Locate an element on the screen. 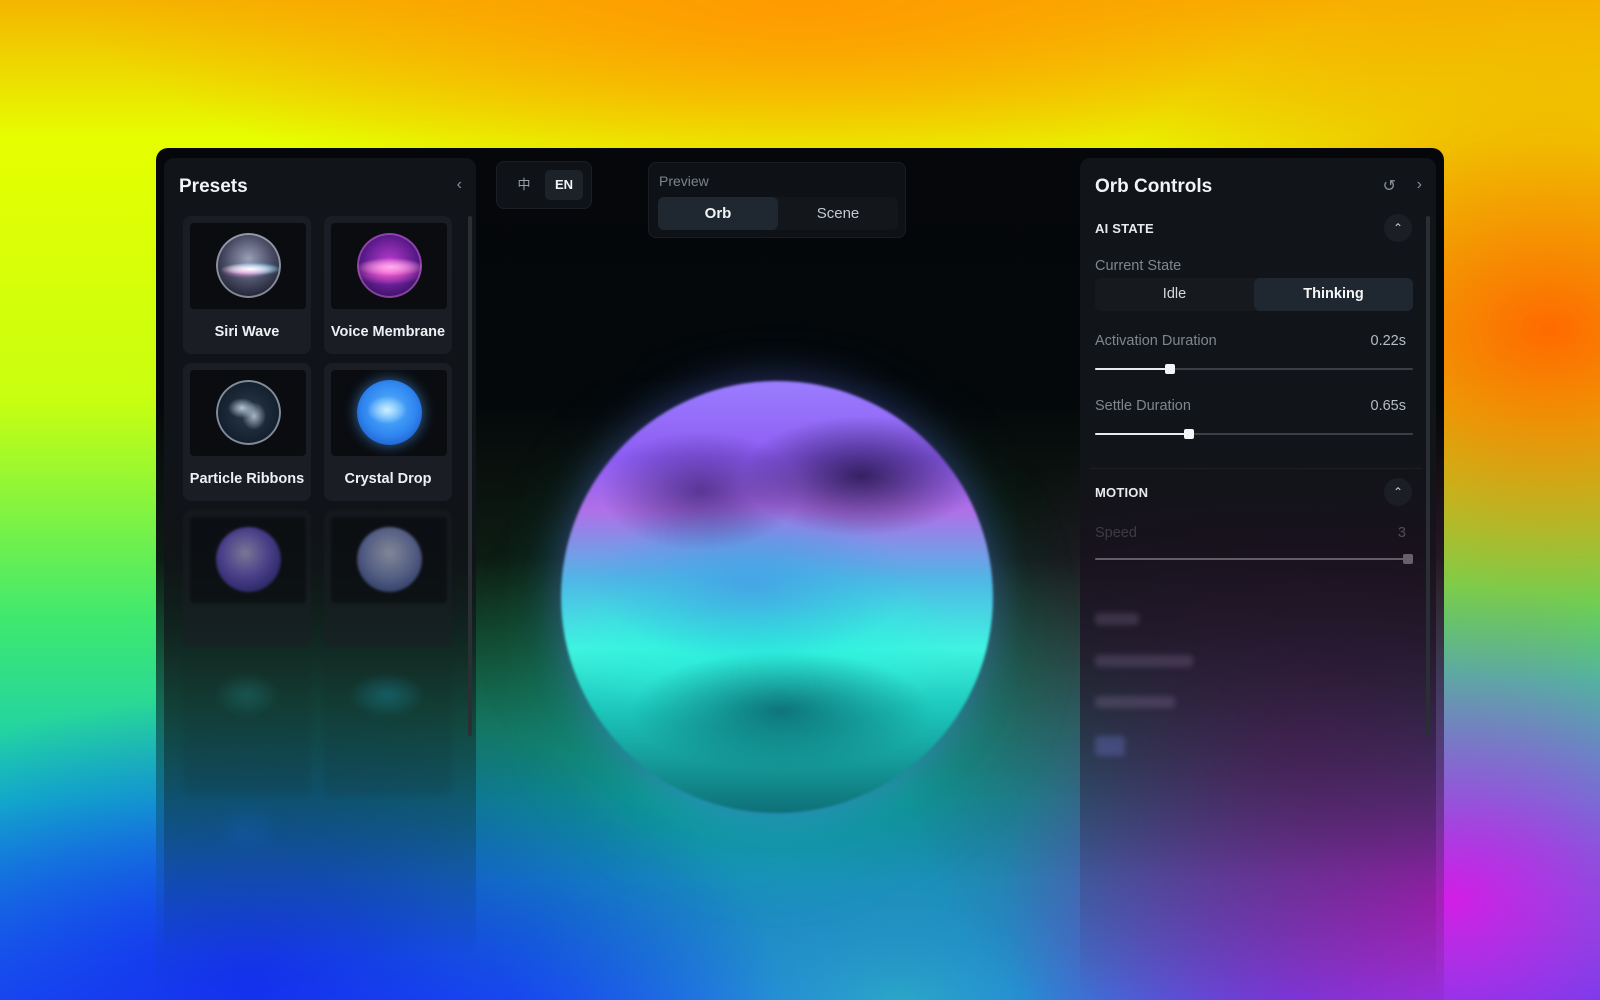 This screenshot has height=1000, width=1600. orb-preview-canvas is located at coordinates (777, 597).